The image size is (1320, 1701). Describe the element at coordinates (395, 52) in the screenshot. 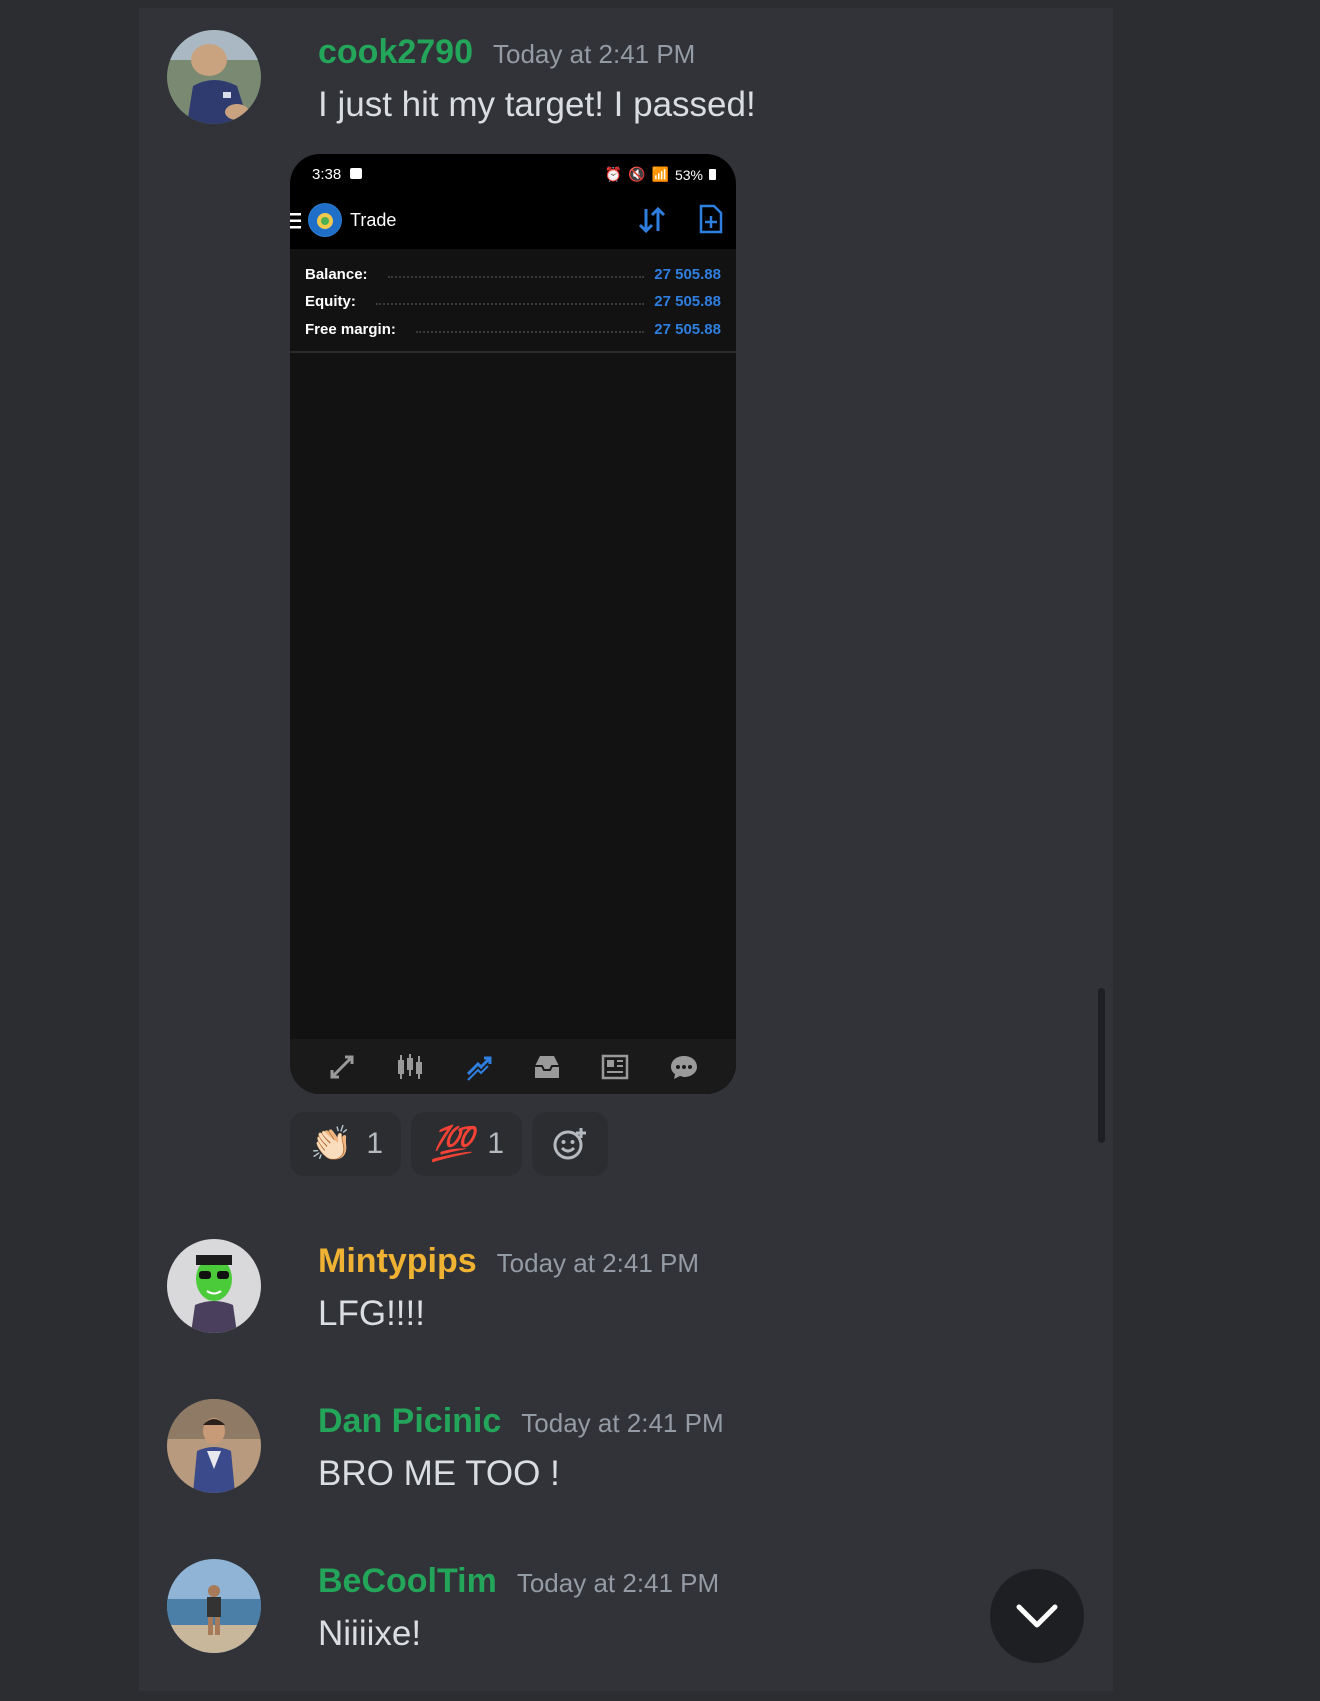

I see `username: cook2790` at that location.